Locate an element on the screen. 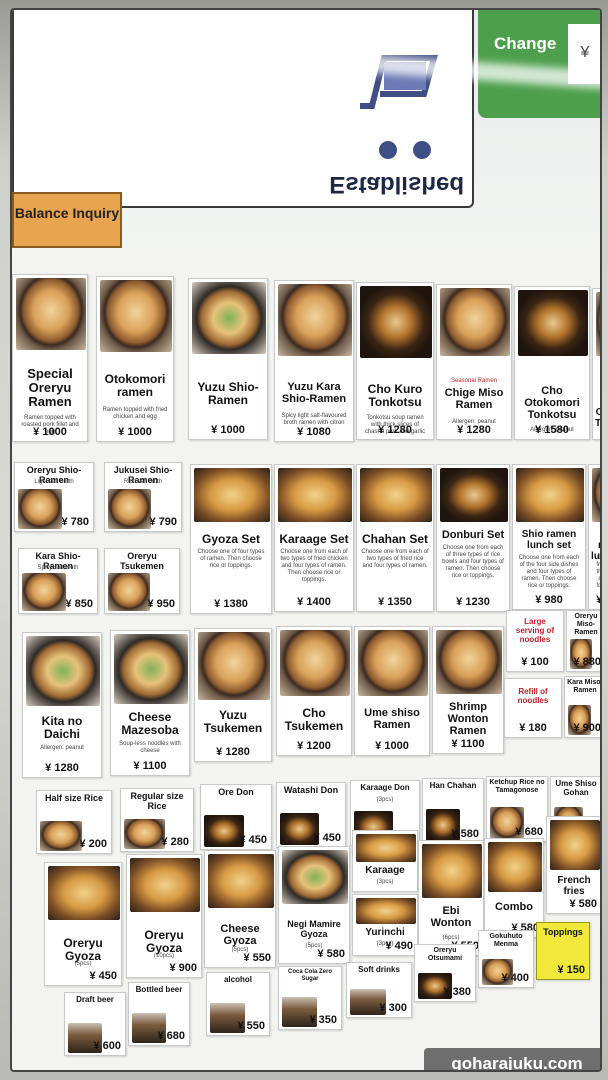 Image resolution: width=608 pixels, height=1080 pixels. menu-item-price: ¥ 280 is located at coordinates (175, 842).